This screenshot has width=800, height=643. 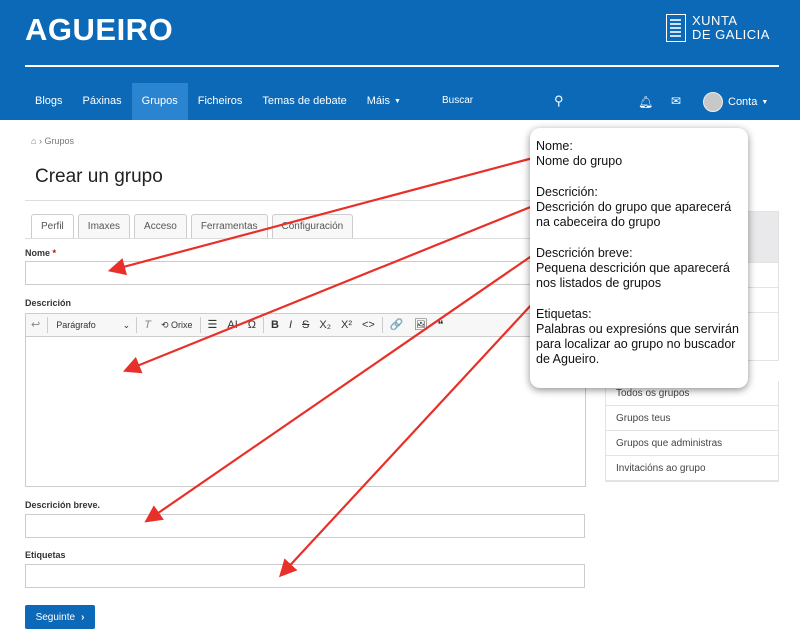 I want to click on logo-line-1: XUNTA, so click(x=715, y=20).